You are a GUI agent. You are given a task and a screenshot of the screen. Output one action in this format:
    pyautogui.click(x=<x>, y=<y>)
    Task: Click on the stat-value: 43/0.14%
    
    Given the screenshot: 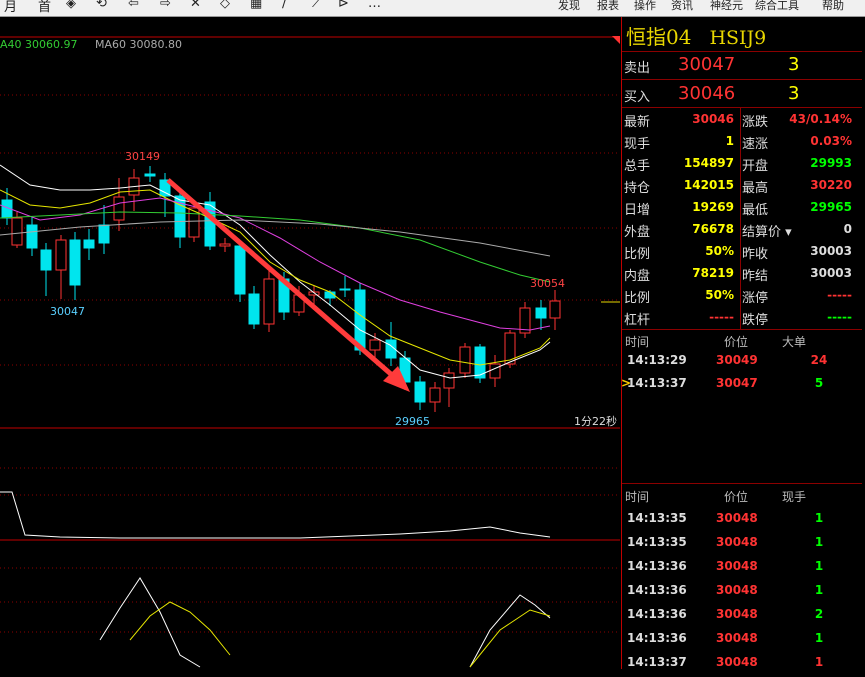 What is the action you would take?
    pyautogui.click(x=820, y=119)
    